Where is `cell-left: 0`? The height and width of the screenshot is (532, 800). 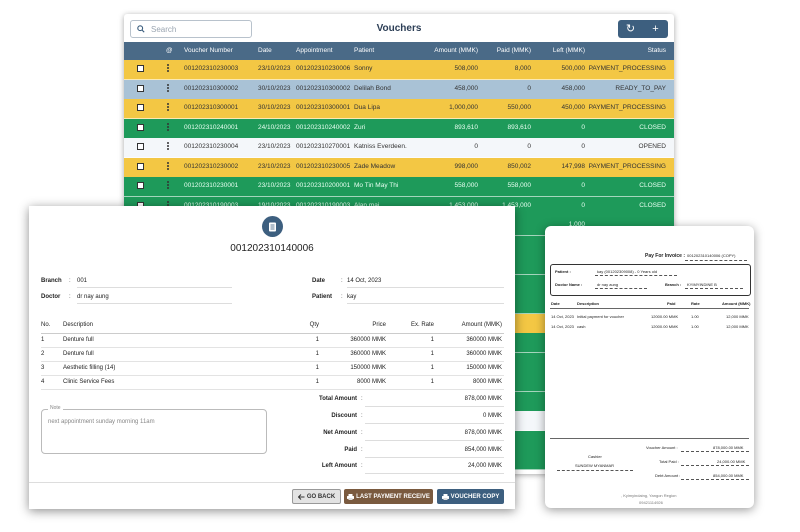
cell-left: 0 is located at coordinates (583, 146).